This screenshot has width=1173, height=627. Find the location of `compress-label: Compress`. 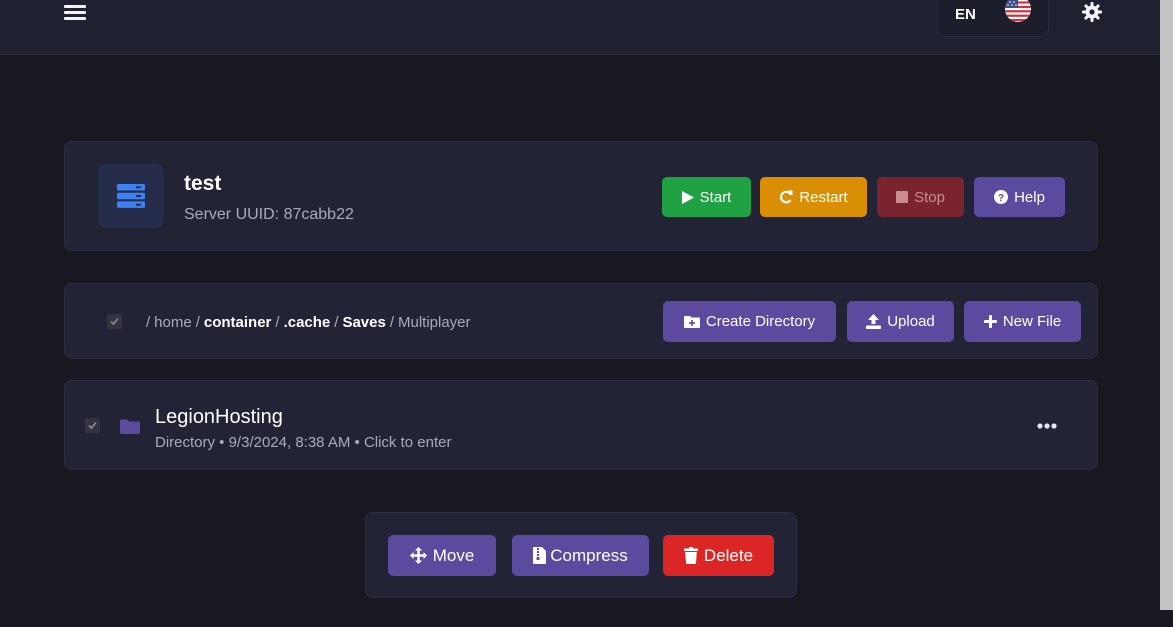

compress-label: Compress is located at coordinates (589, 555).